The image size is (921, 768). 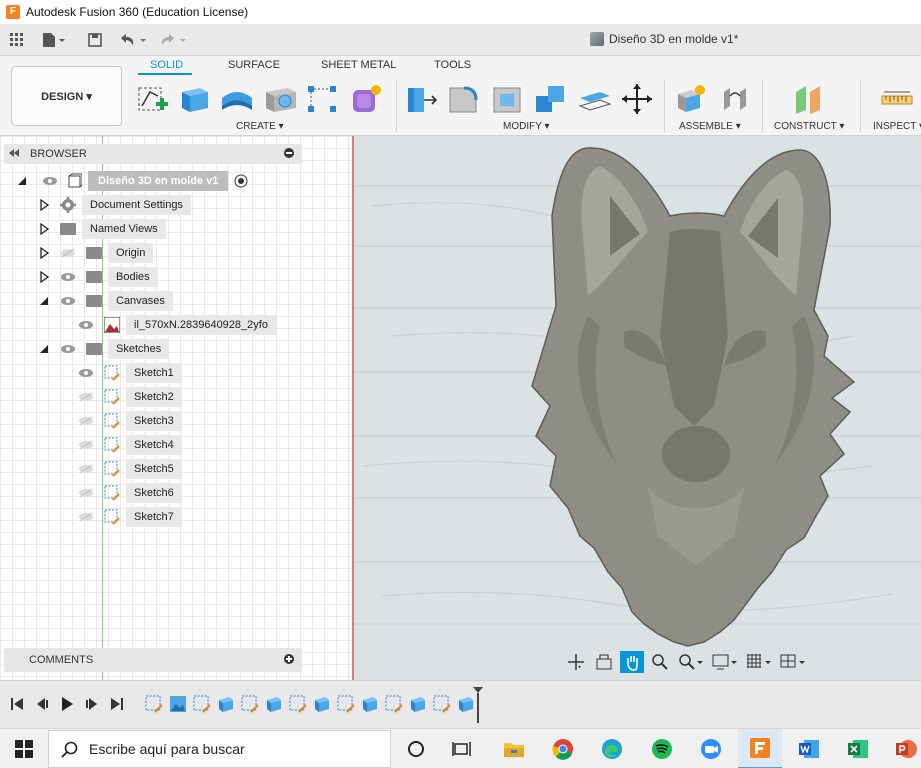 I want to click on collapse-panel-icon, so click(x=15, y=154).